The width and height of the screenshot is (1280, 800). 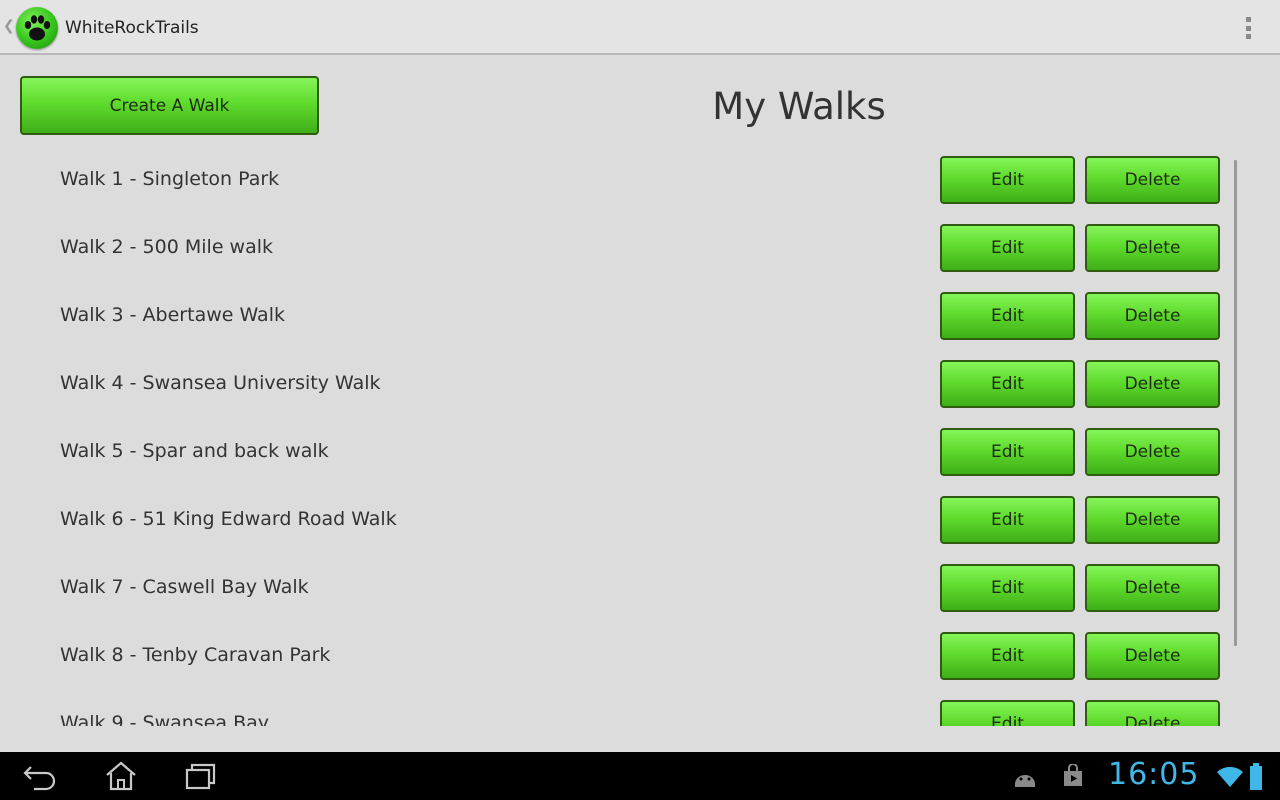 I want to click on list-item: Walk 5 - Spar and back walk Edit Delete, so click(x=620, y=454).